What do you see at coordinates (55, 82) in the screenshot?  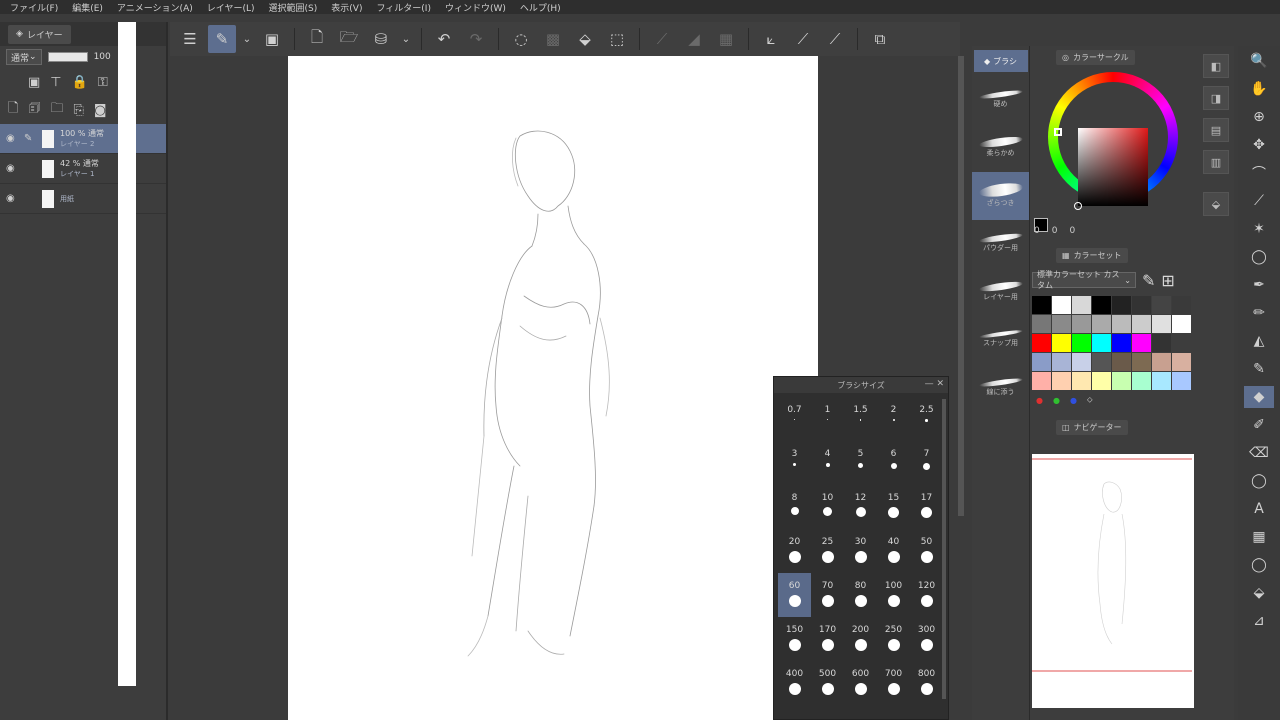 I see `reference-layer-icon: ⊤` at bounding box center [55, 82].